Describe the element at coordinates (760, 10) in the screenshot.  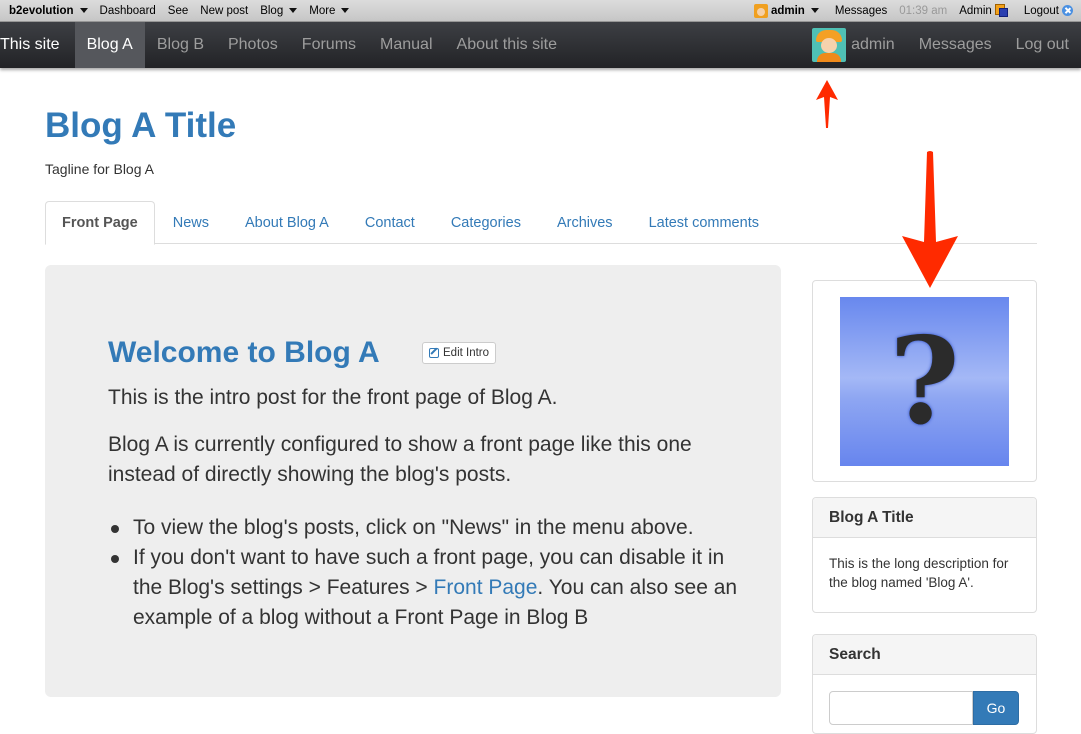
I see `user-avatar-icon` at that location.